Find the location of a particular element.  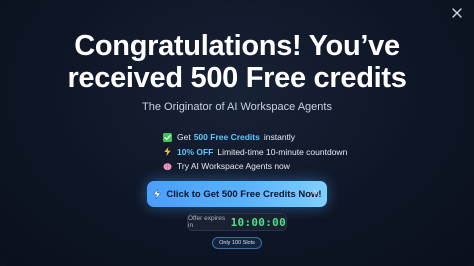

headline-line-2: received 500 Free credits is located at coordinates (237, 78).